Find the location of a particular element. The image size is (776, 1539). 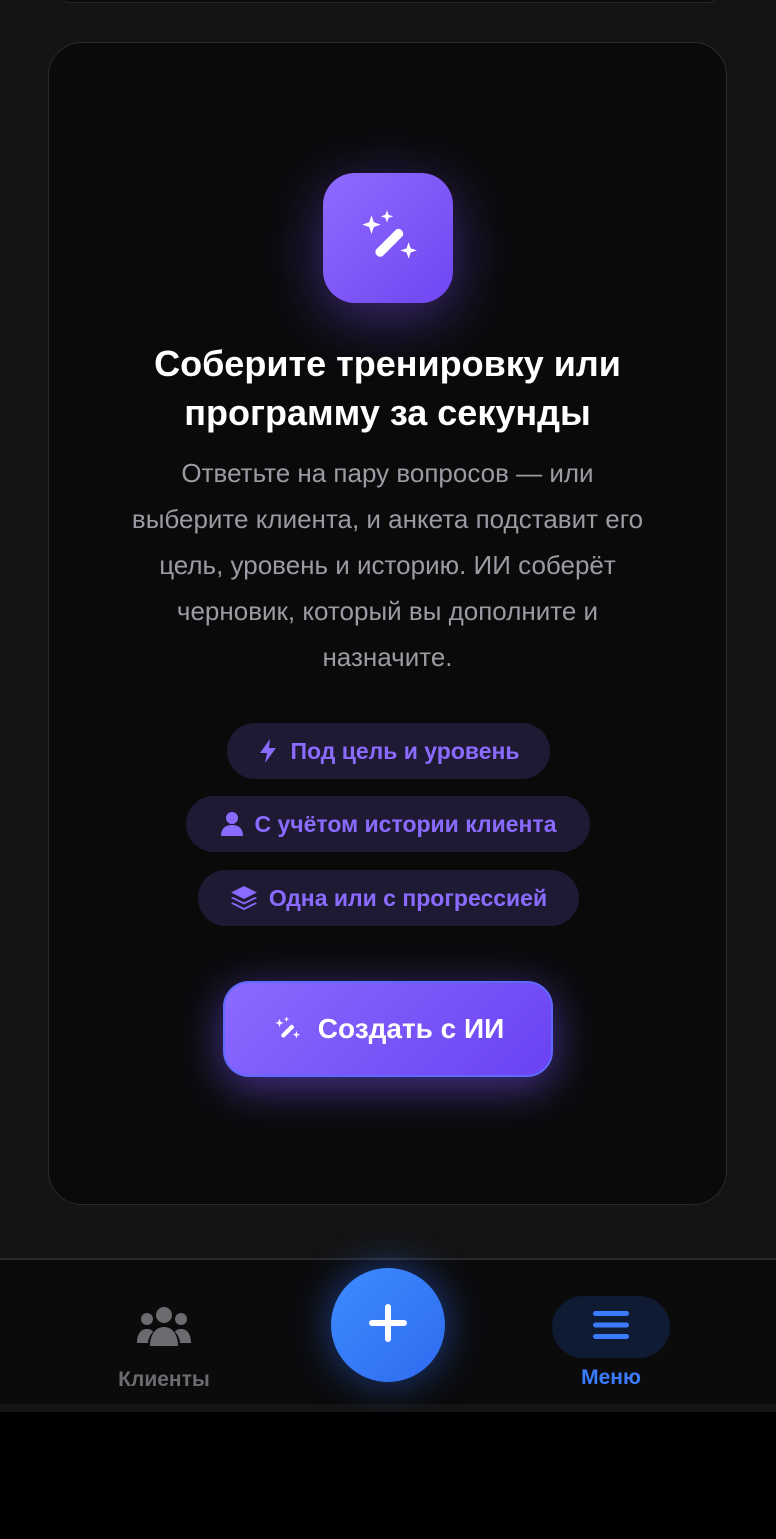

screen-bottom-area is located at coordinates (388, 1475).